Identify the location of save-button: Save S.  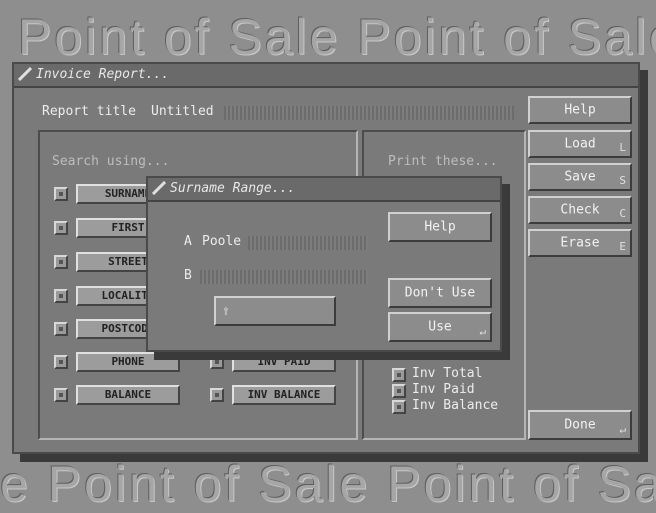
(580, 177).